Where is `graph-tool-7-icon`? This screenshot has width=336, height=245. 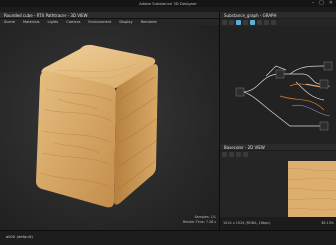 graph-tool-7-icon is located at coordinates (266, 22).